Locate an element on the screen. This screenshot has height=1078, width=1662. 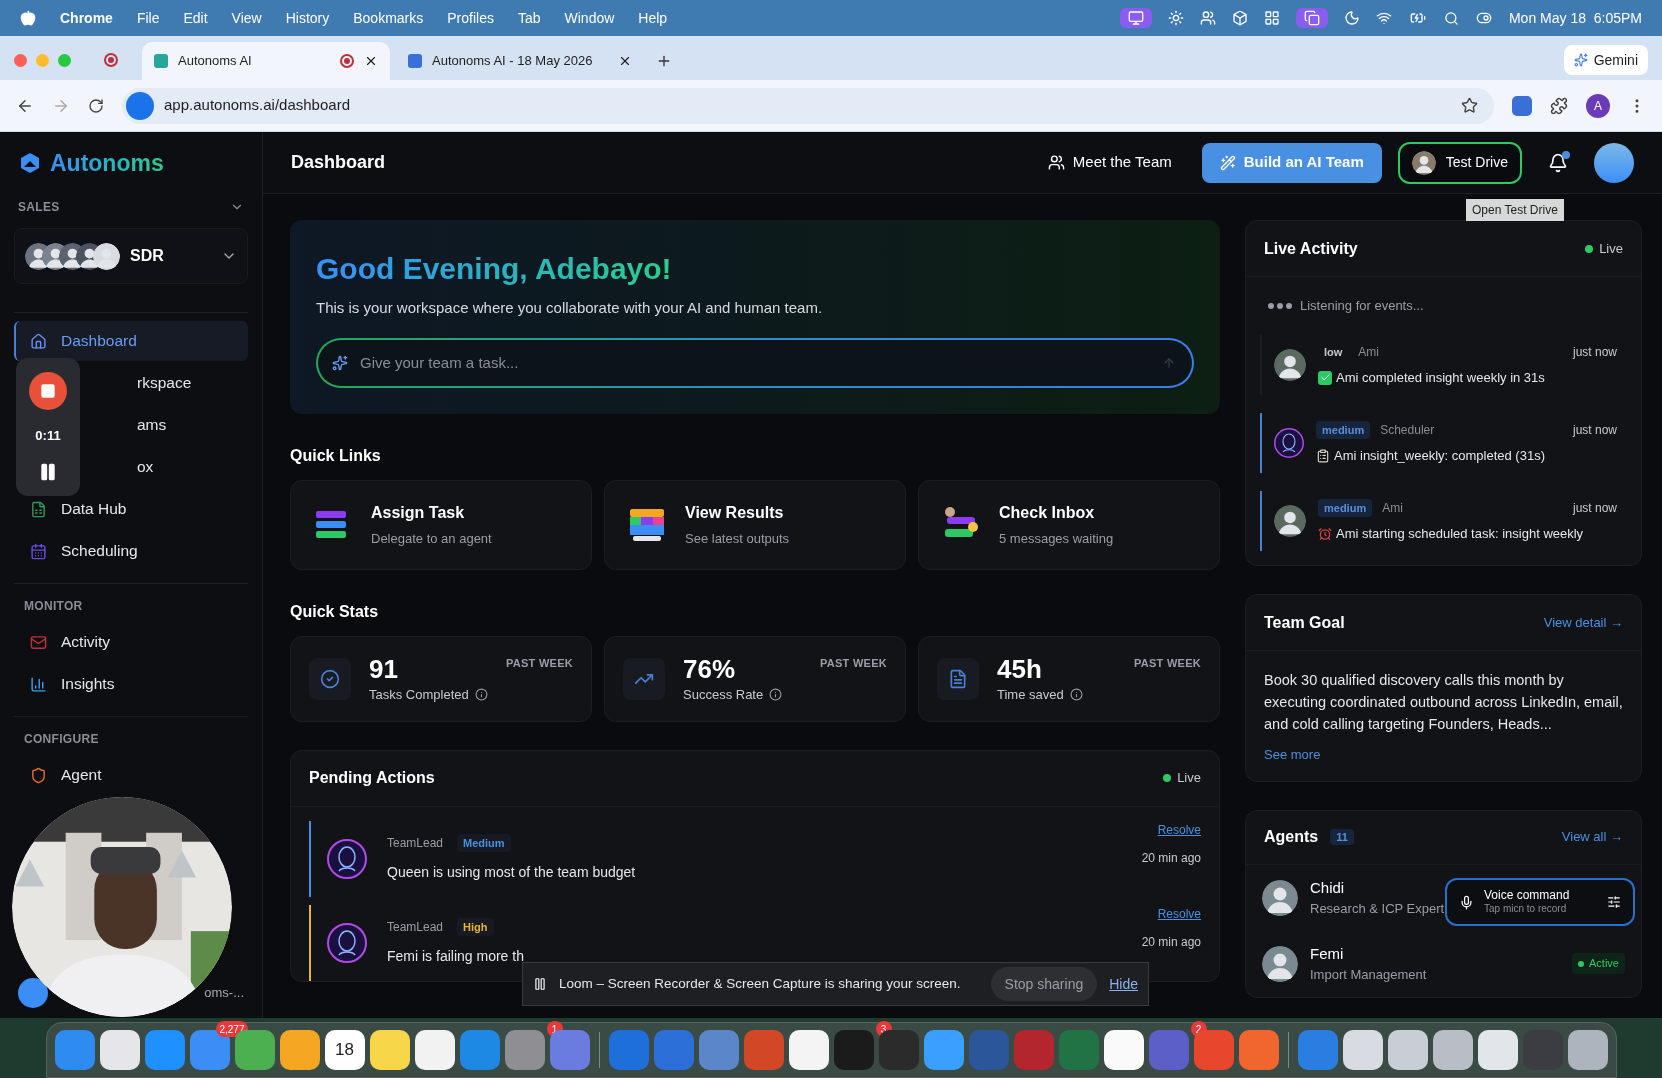
gemini-button: Gemini is located at coordinates (1605, 60).